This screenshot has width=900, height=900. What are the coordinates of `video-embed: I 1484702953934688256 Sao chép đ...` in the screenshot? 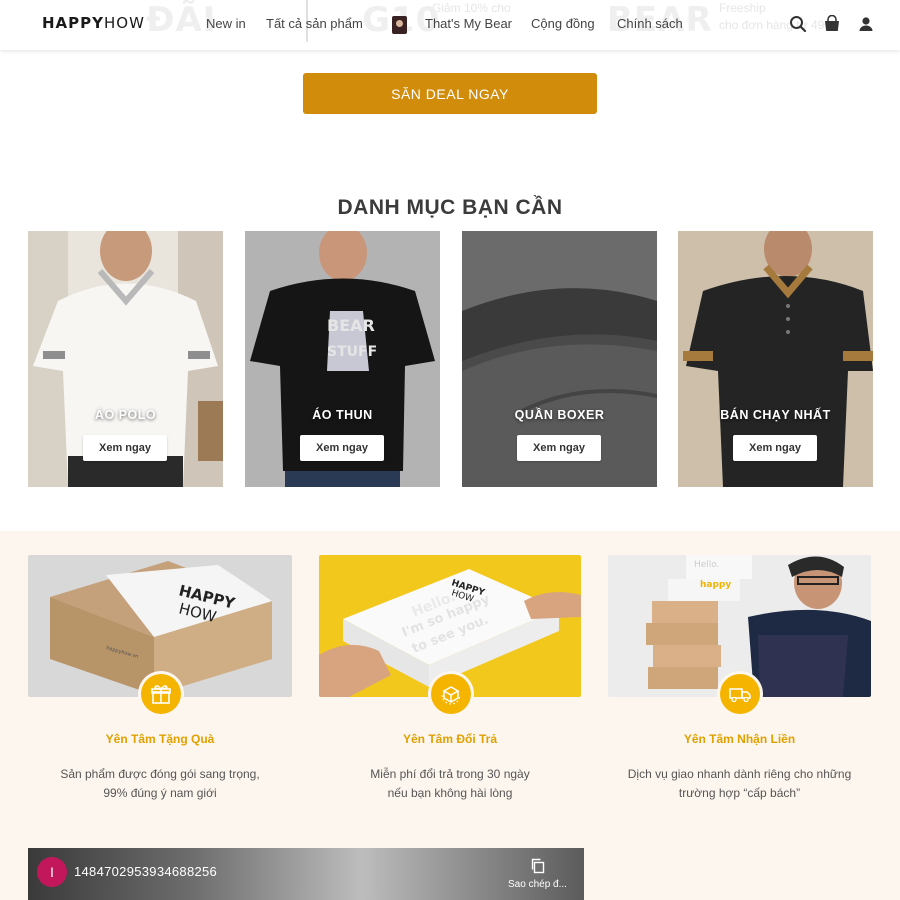 It's located at (306, 874).